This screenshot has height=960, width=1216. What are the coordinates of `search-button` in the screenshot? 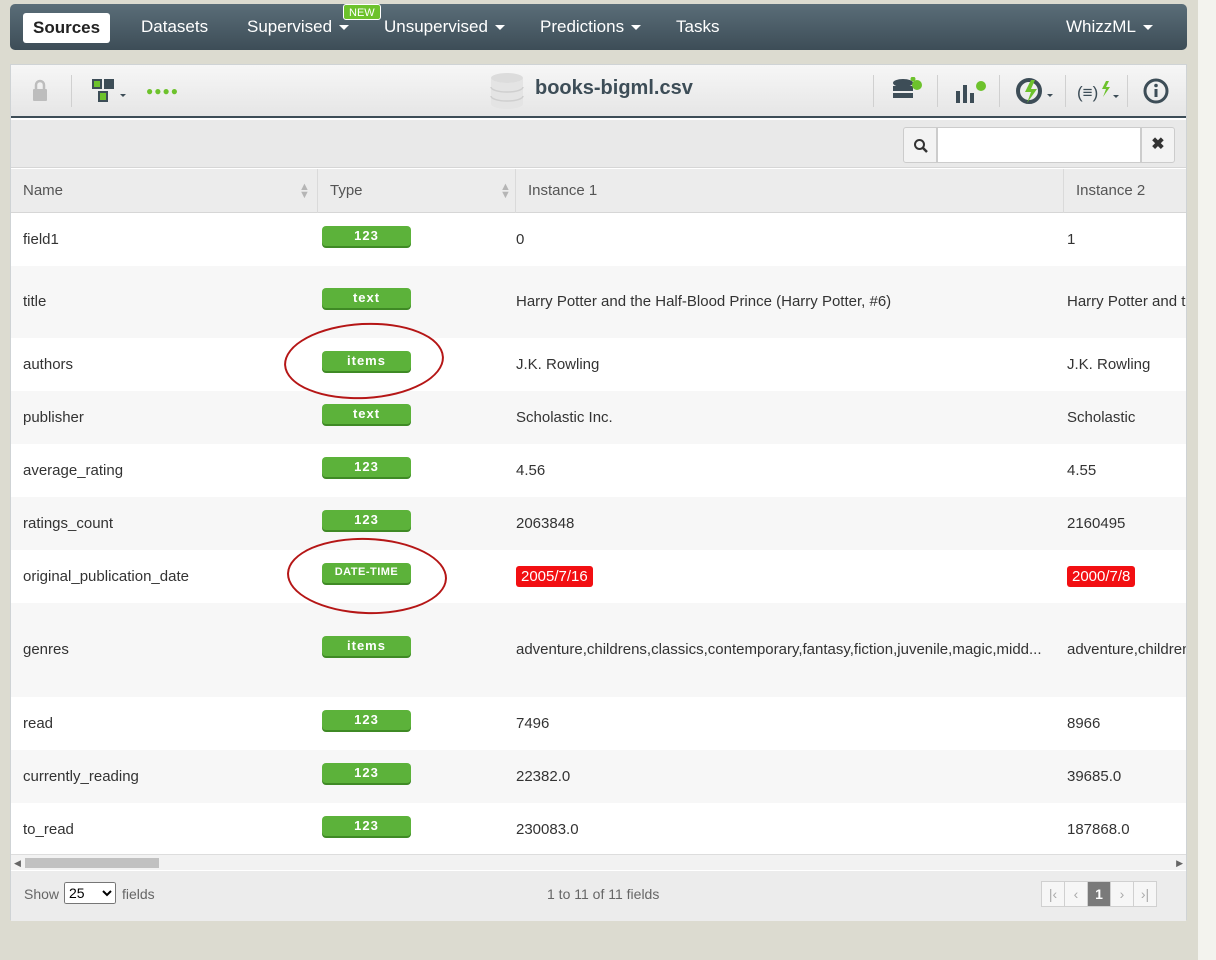 It's located at (920, 145).